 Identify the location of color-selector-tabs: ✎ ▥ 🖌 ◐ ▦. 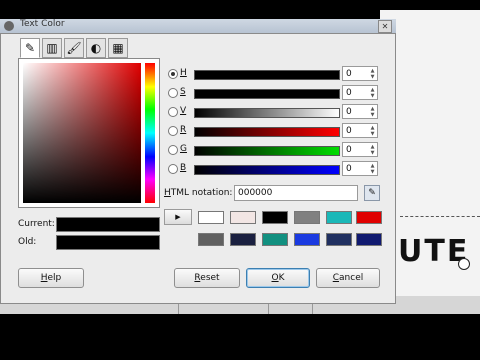
(75, 48).